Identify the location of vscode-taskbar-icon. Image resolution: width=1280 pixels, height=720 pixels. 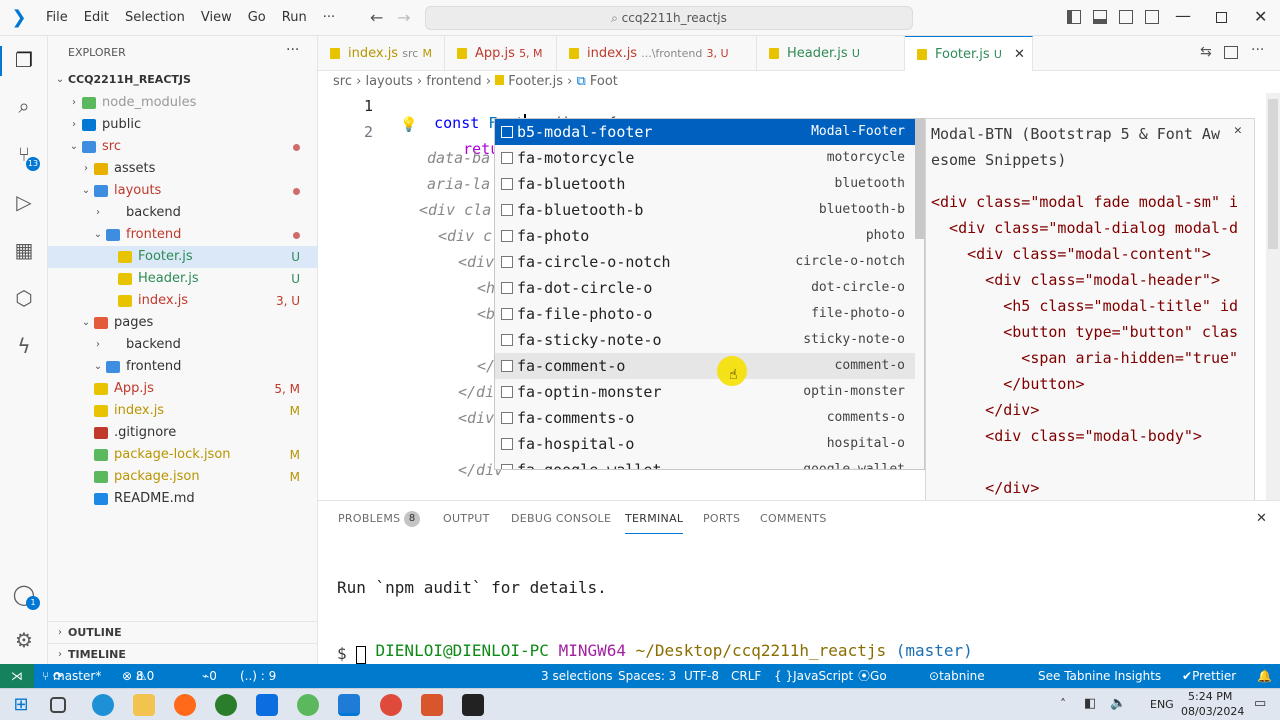
(349, 705).